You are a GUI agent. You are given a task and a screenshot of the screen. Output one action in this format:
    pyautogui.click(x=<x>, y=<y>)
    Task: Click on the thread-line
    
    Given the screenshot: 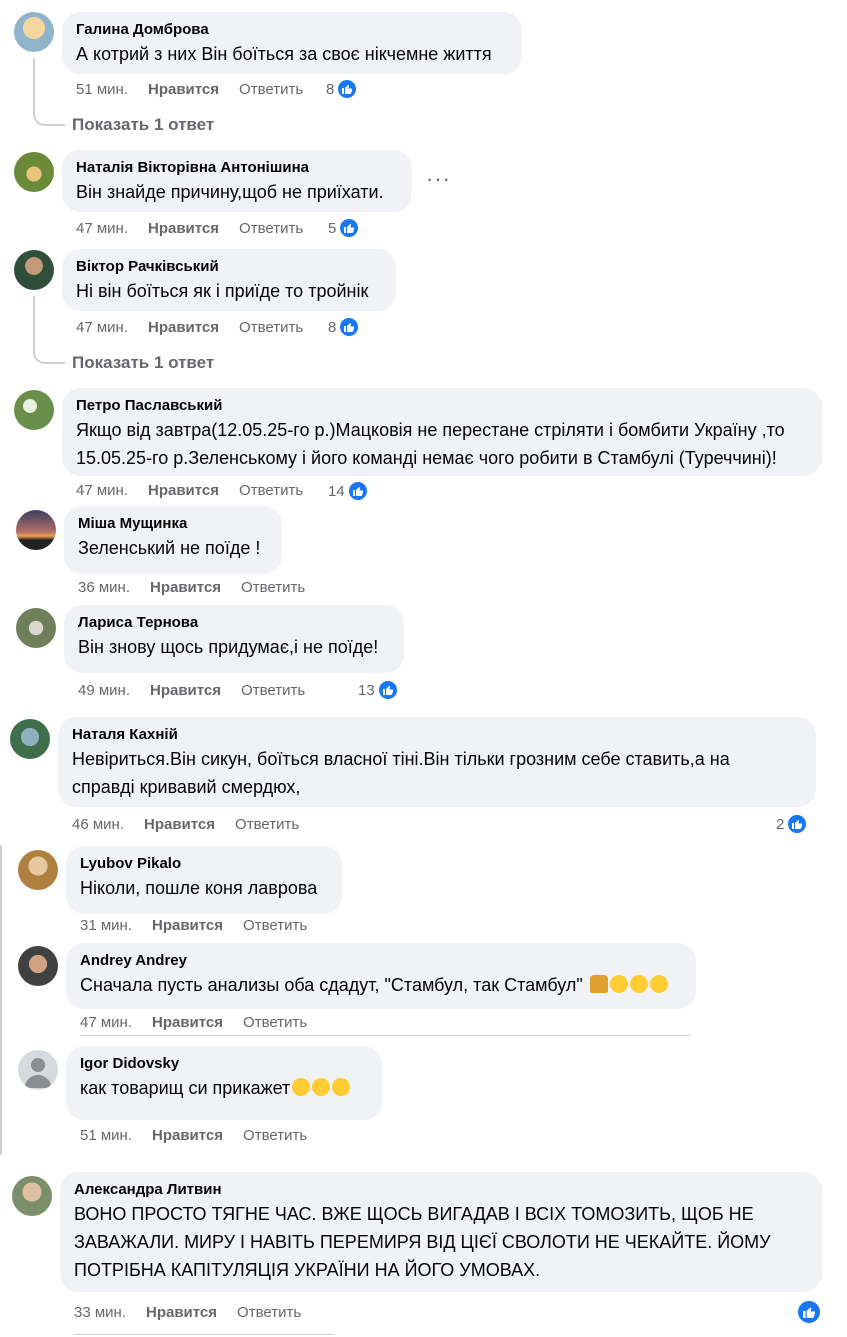 What is the action you would take?
    pyautogui.click(x=49, y=330)
    